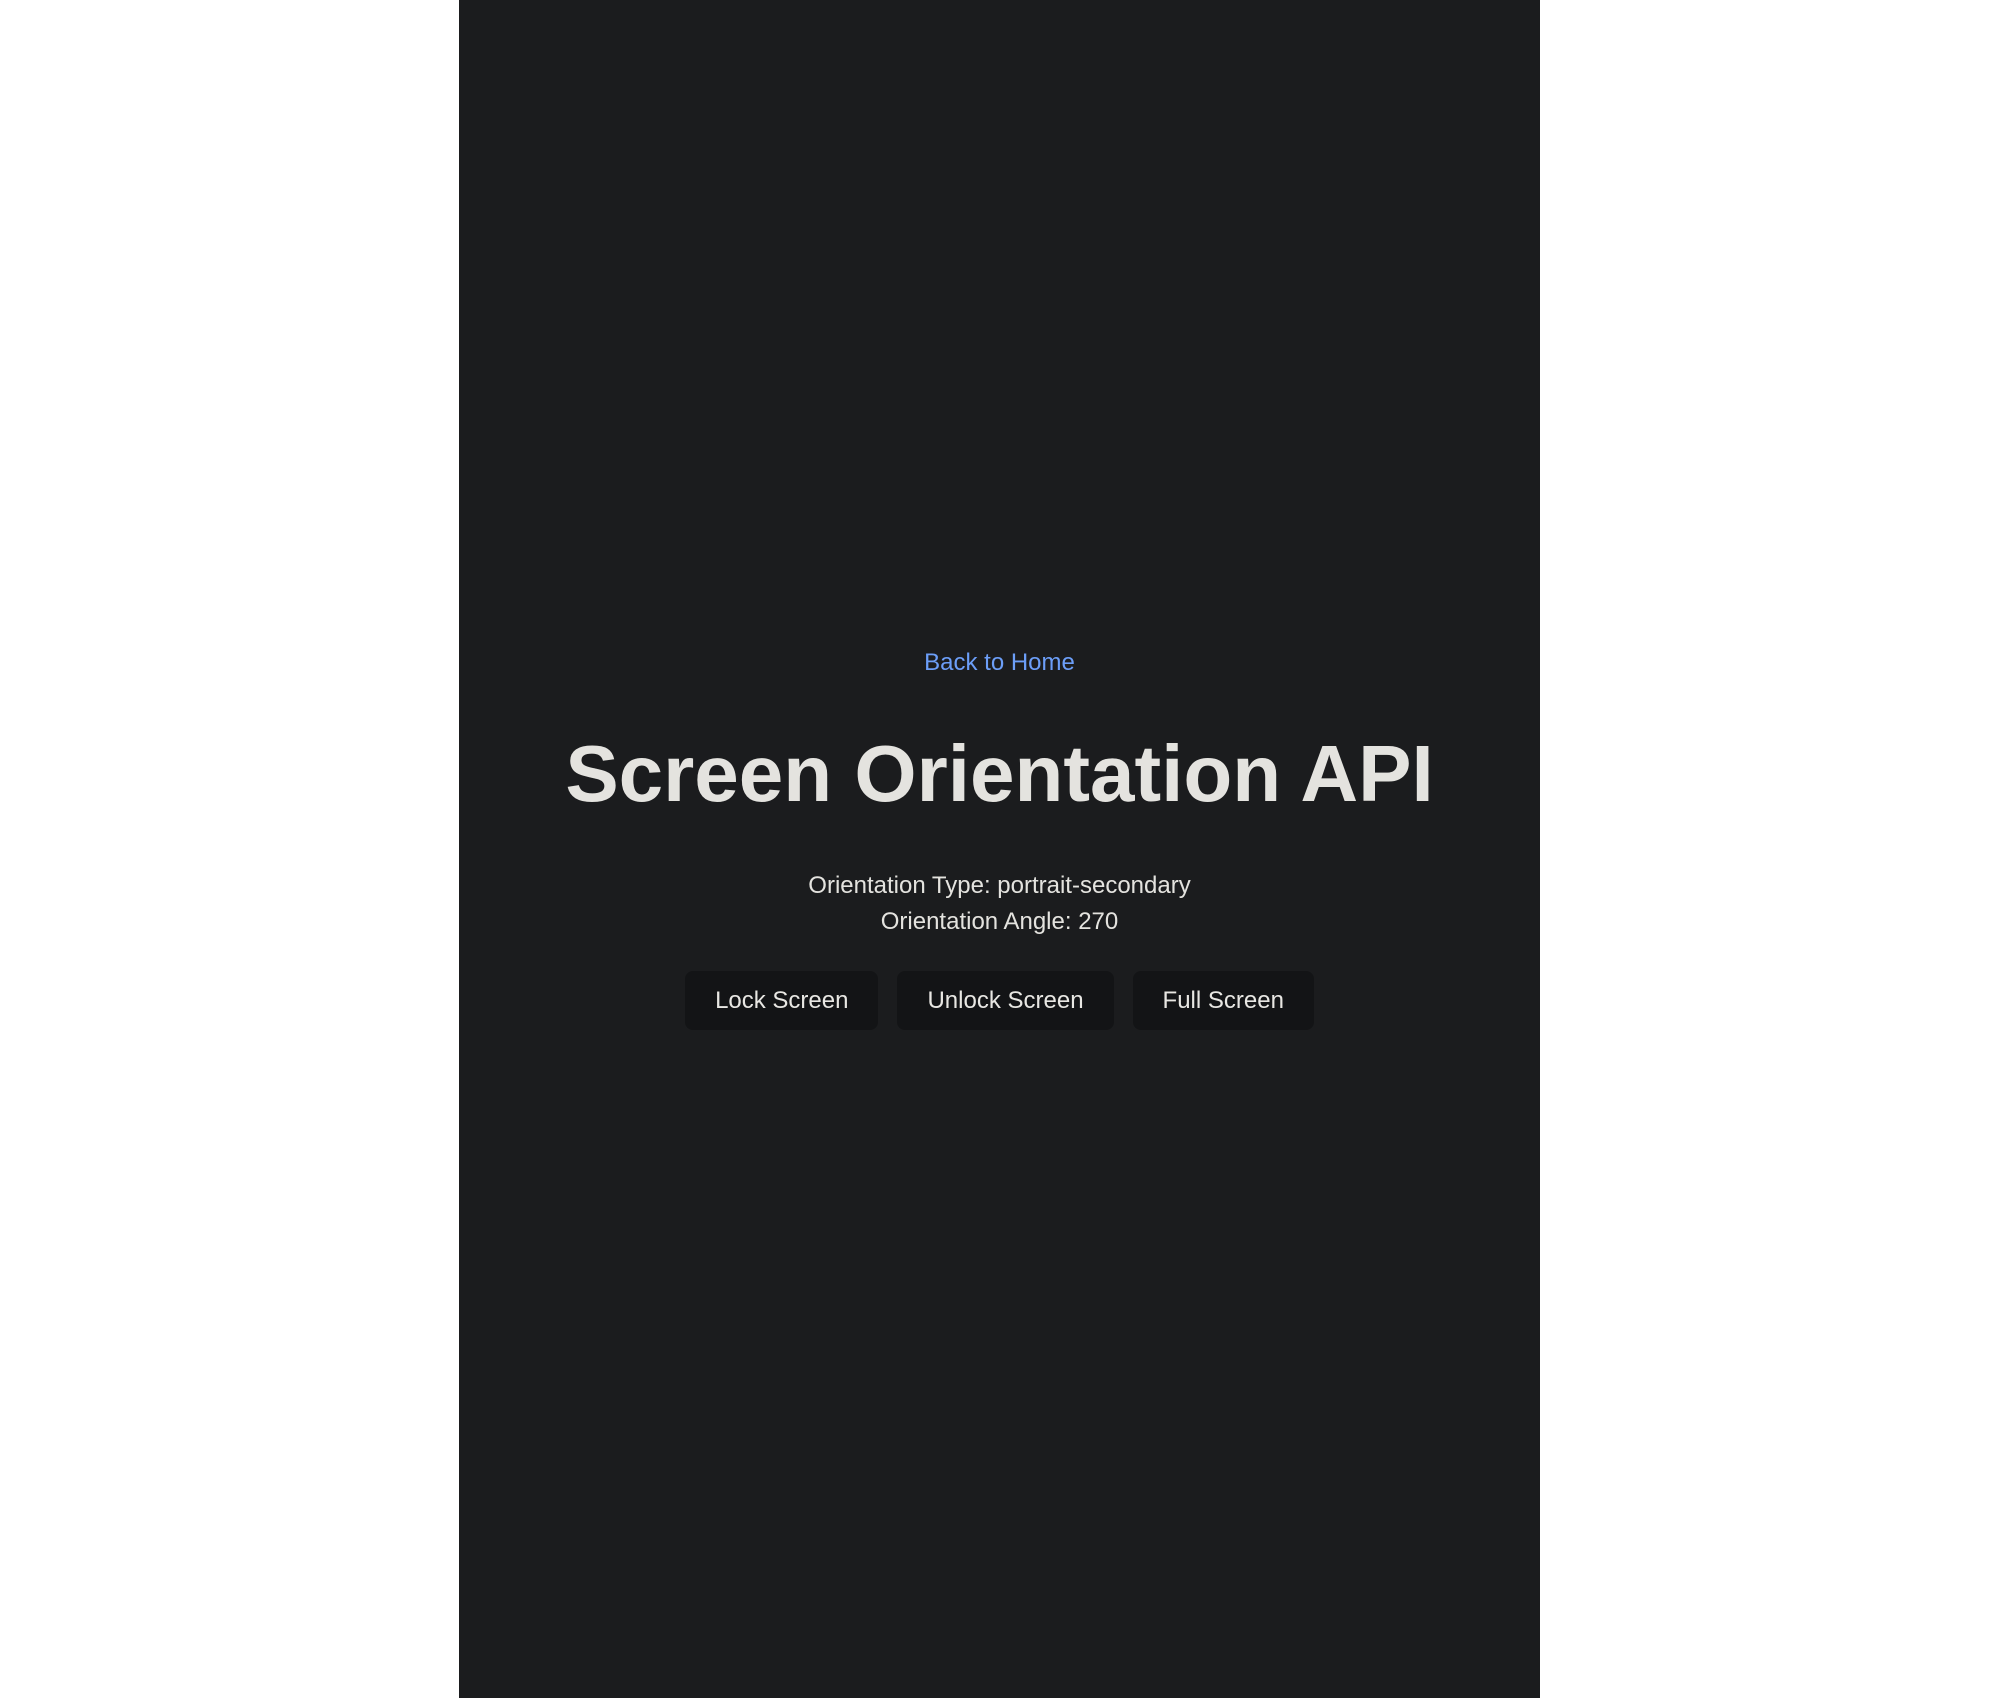 The image size is (2000, 1698). I want to click on back-link-container: Back to Home, so click(999, 663).